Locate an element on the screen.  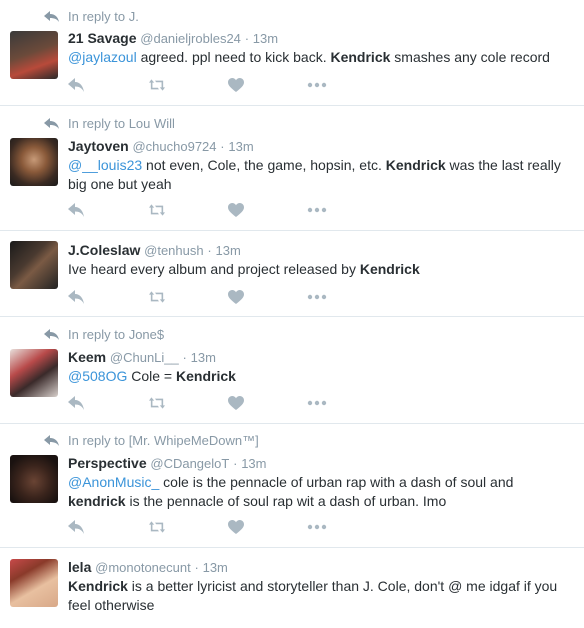
reply-context: In reply to J. is located at coordinates (91, 16).